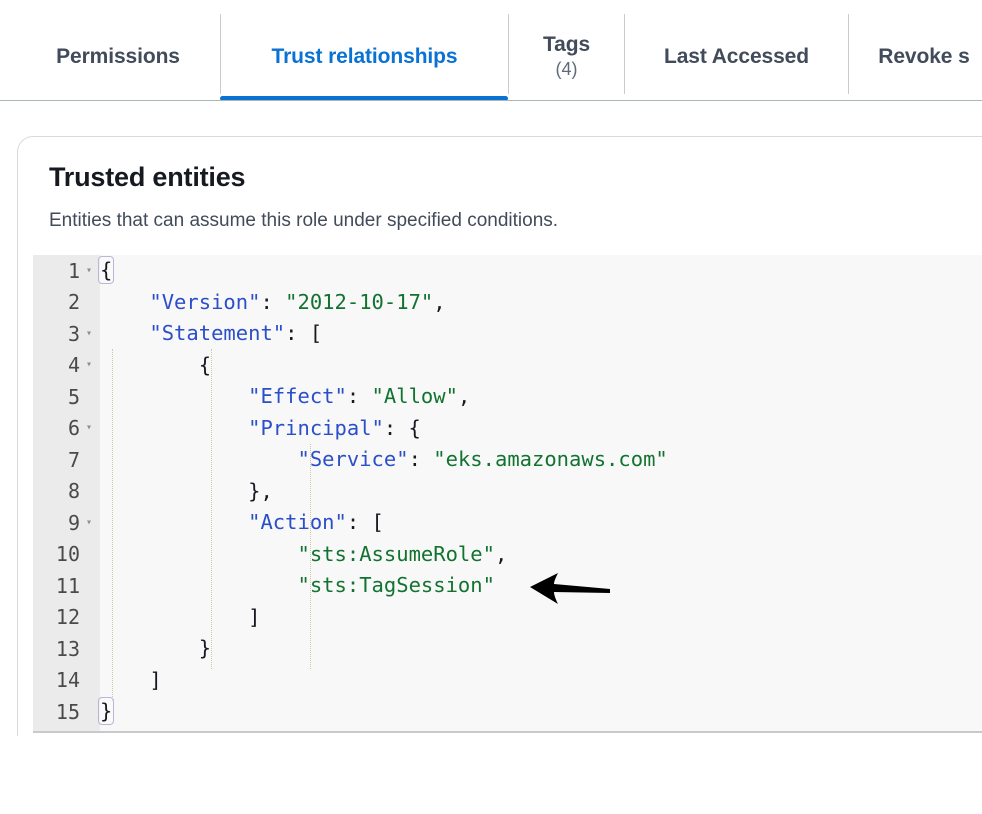  Describe the element at coordinates (66, 271) in the screenshot. I see `gutter-line-number-row: 1 ▾` at that location.